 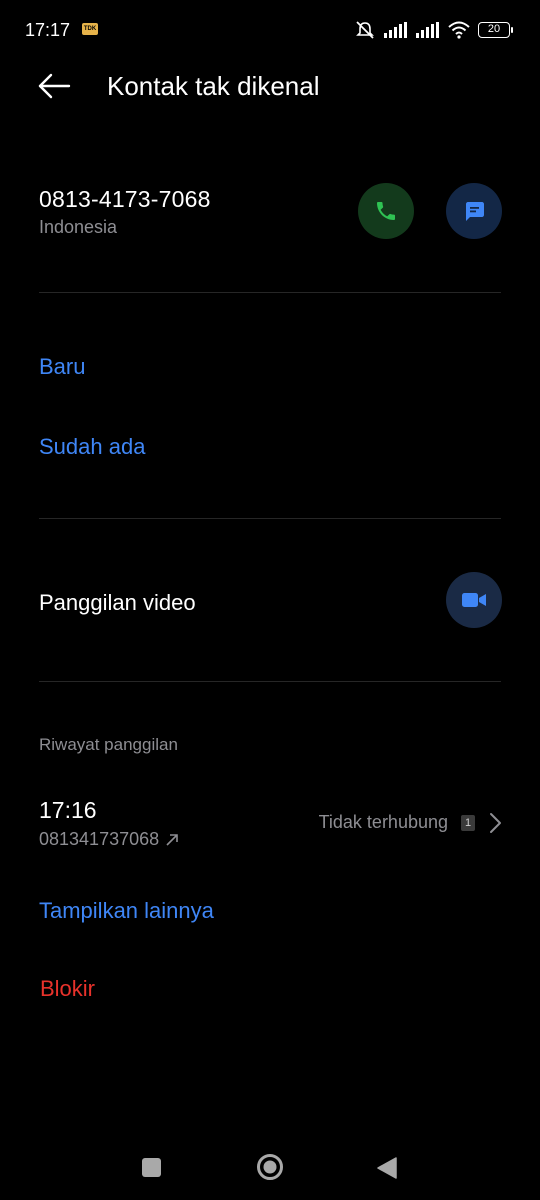 I want to click on new-contact-button: Baru, so click(x=62, y=367).